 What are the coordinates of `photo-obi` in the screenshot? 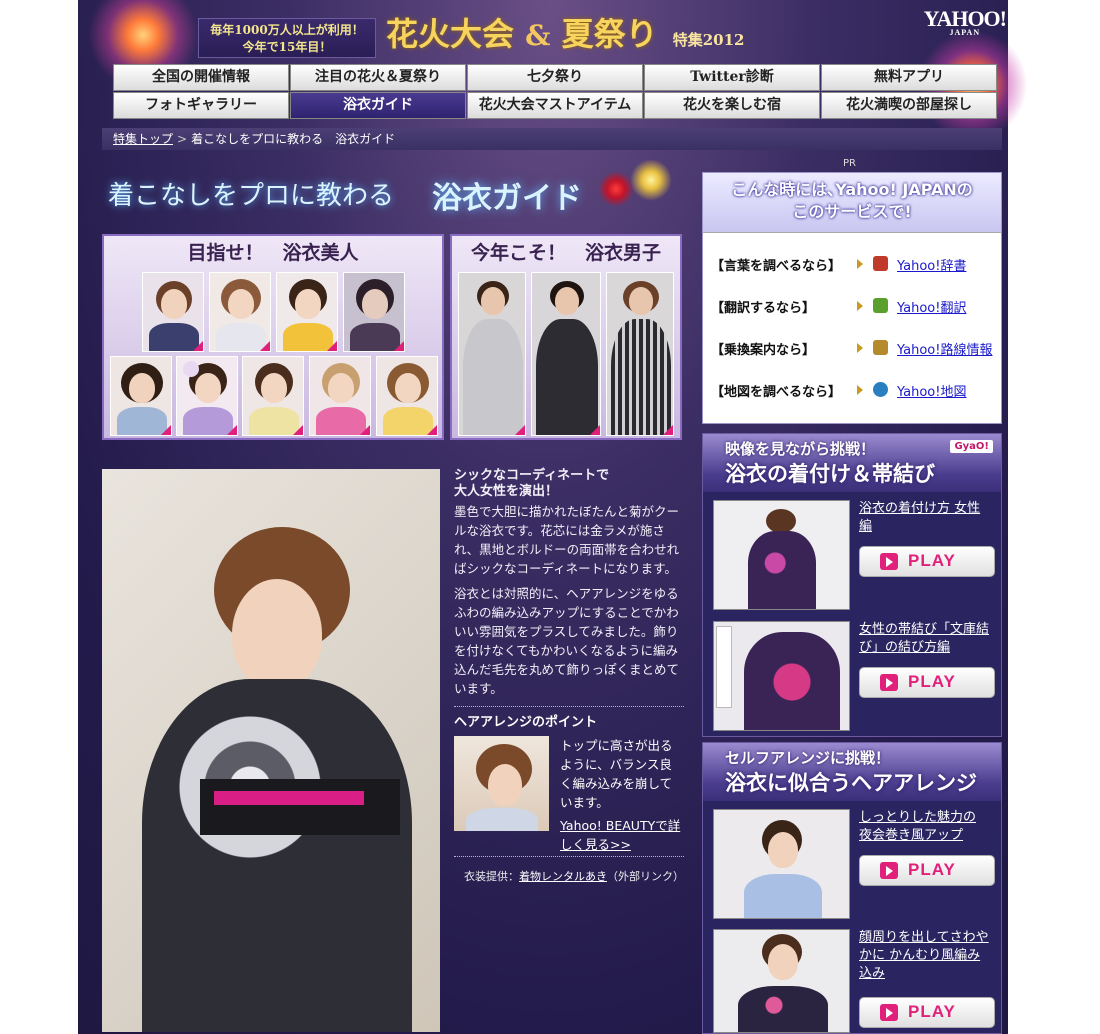 It's located at (300, 807).